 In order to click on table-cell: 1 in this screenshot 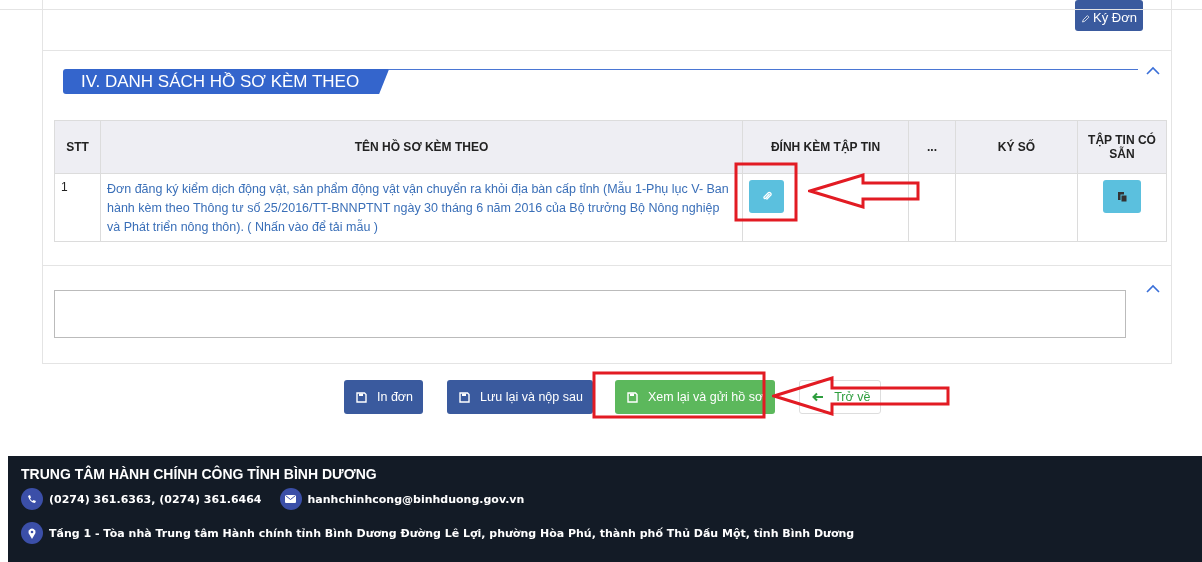, I will do `click(77, 207)`.